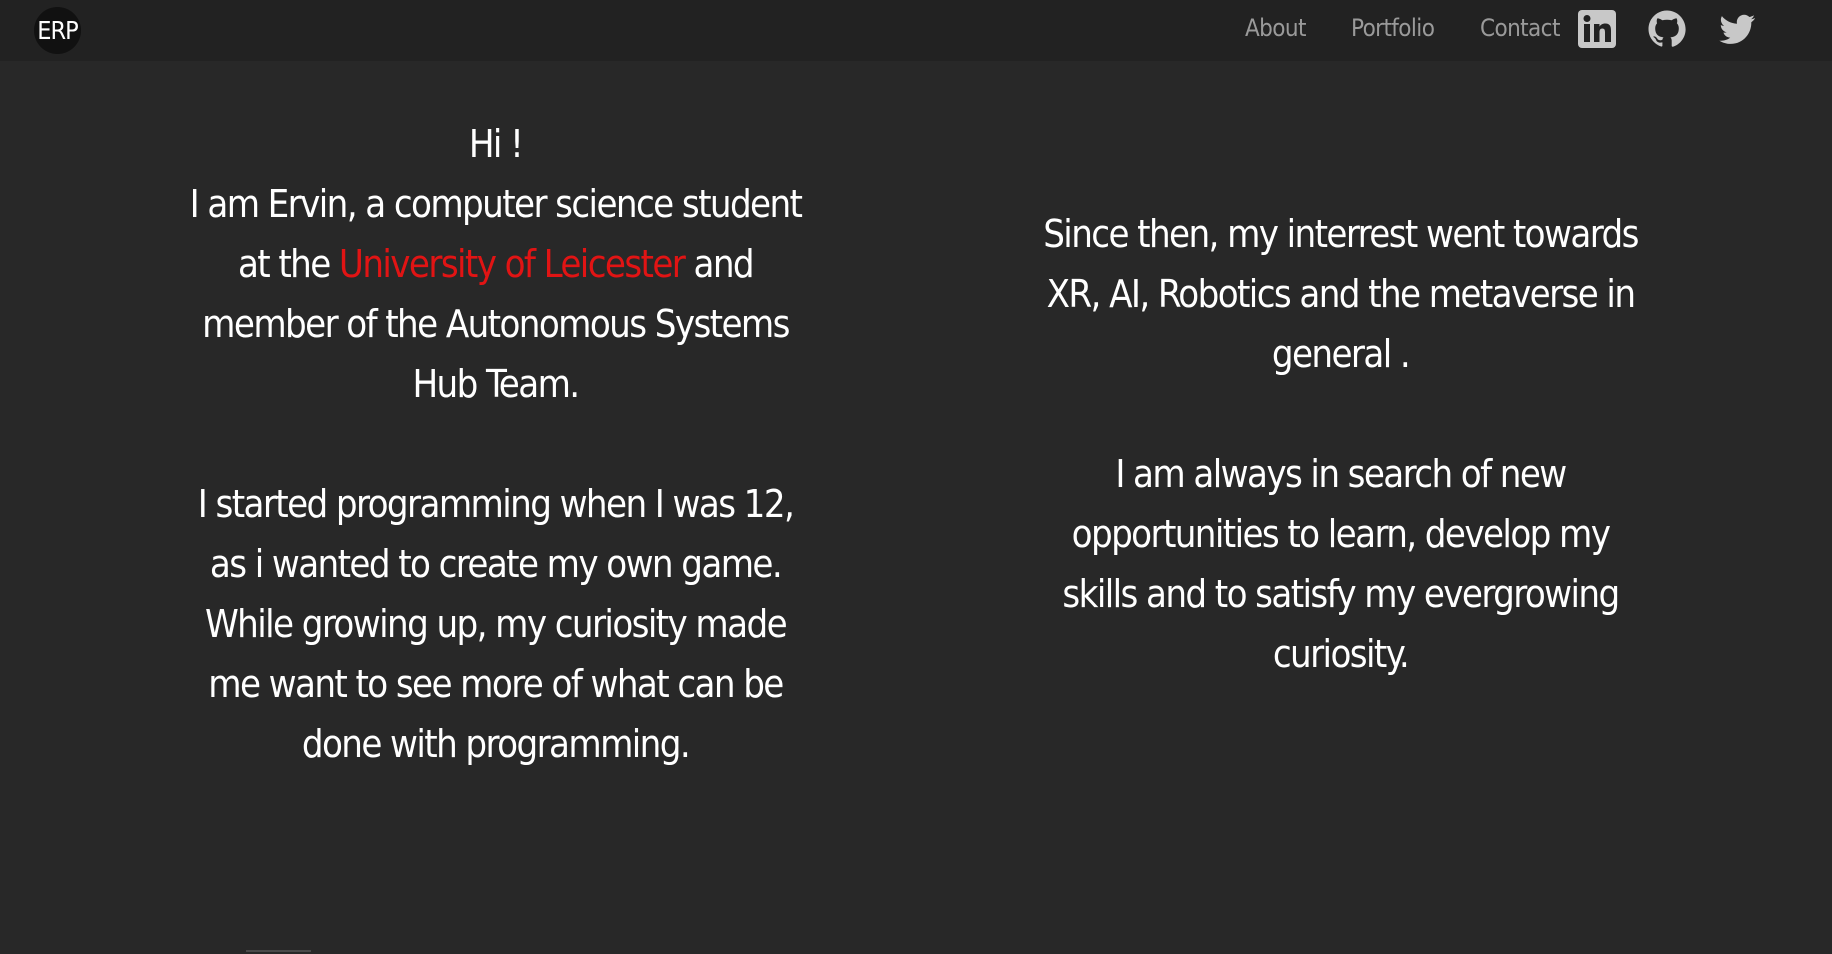  Describe the element at coordinates (1667, 29) in the screenshot. I see `github-icon` at that location.